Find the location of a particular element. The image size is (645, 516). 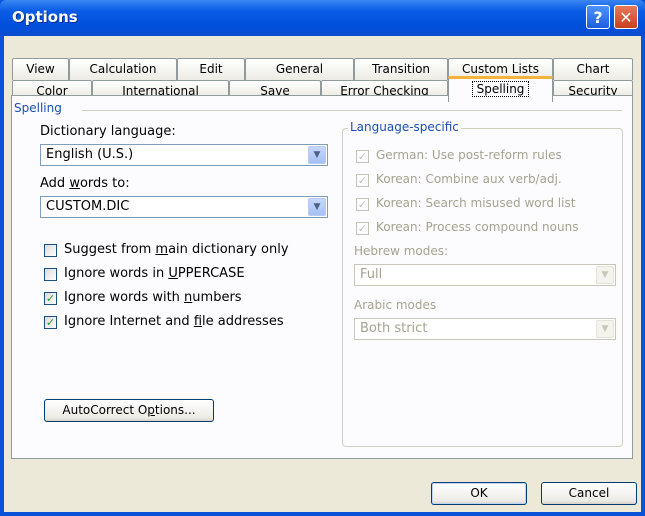

tab-international: International is located at coordinates (160, 89).